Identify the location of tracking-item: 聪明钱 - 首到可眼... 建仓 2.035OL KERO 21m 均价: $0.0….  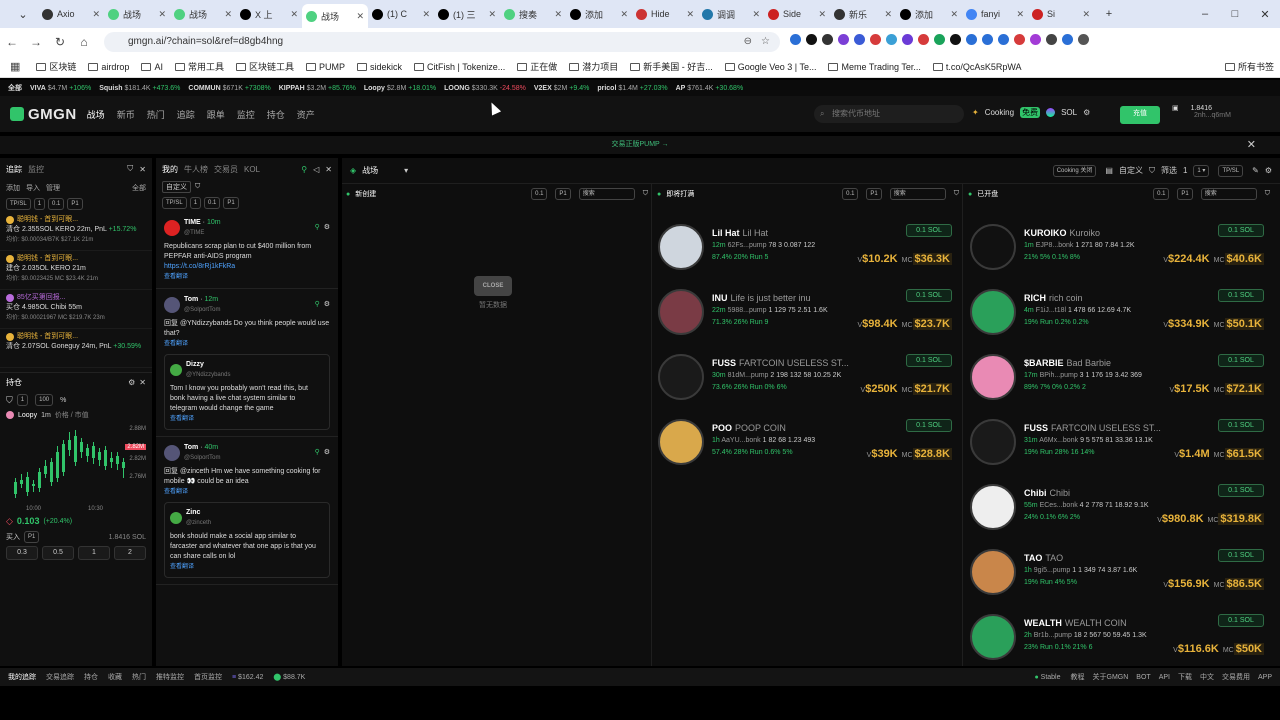
(76, 270).